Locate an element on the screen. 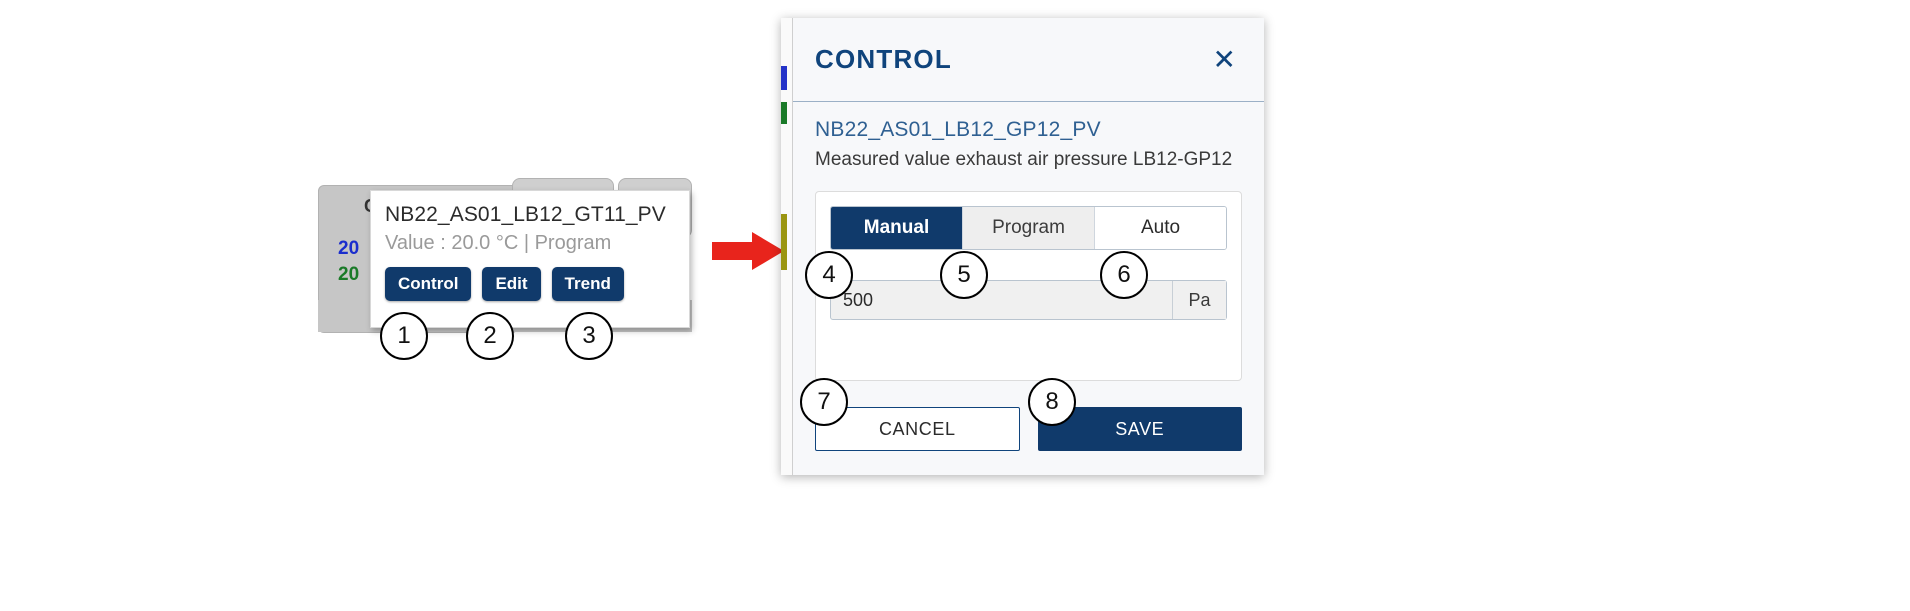  tooltip-action-row: Control Edit Trend is located at coordinates (530, 284).